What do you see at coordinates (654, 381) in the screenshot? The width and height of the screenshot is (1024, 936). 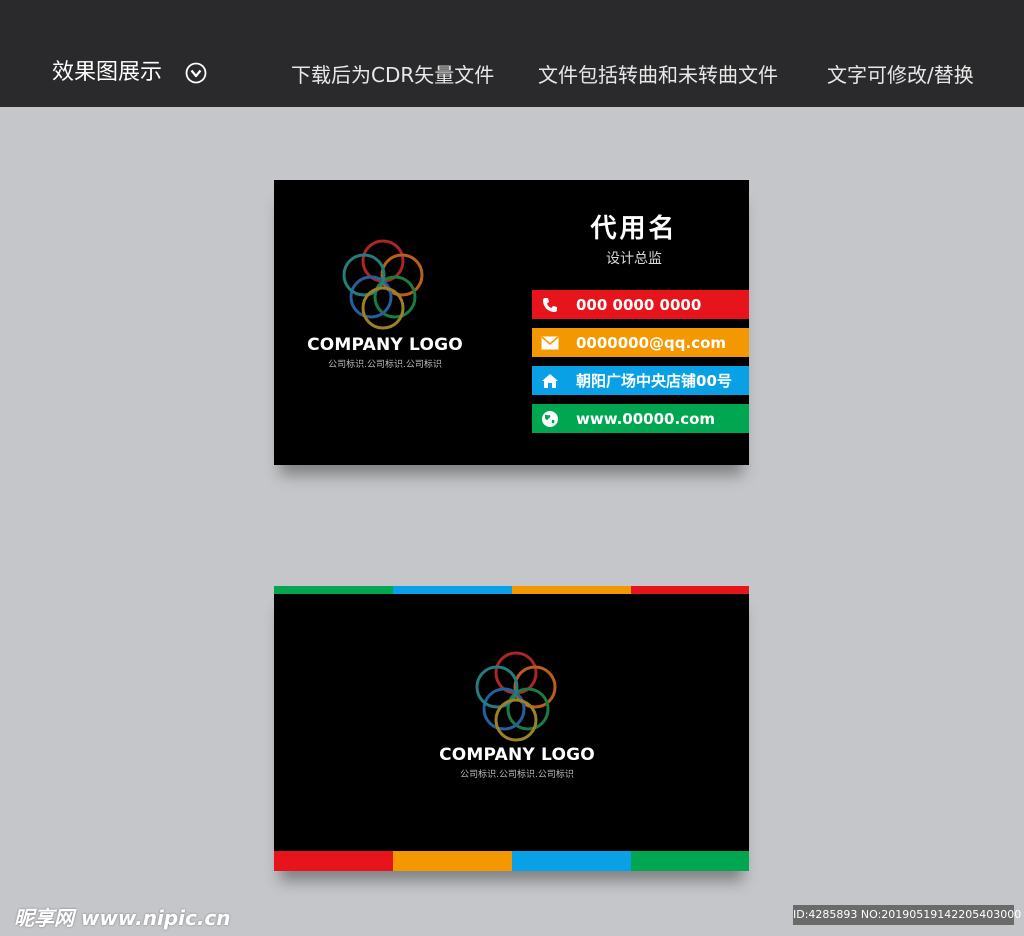 I see `address-text: 朝阳广场中央店铺00号` at bounding box center [654, 381].